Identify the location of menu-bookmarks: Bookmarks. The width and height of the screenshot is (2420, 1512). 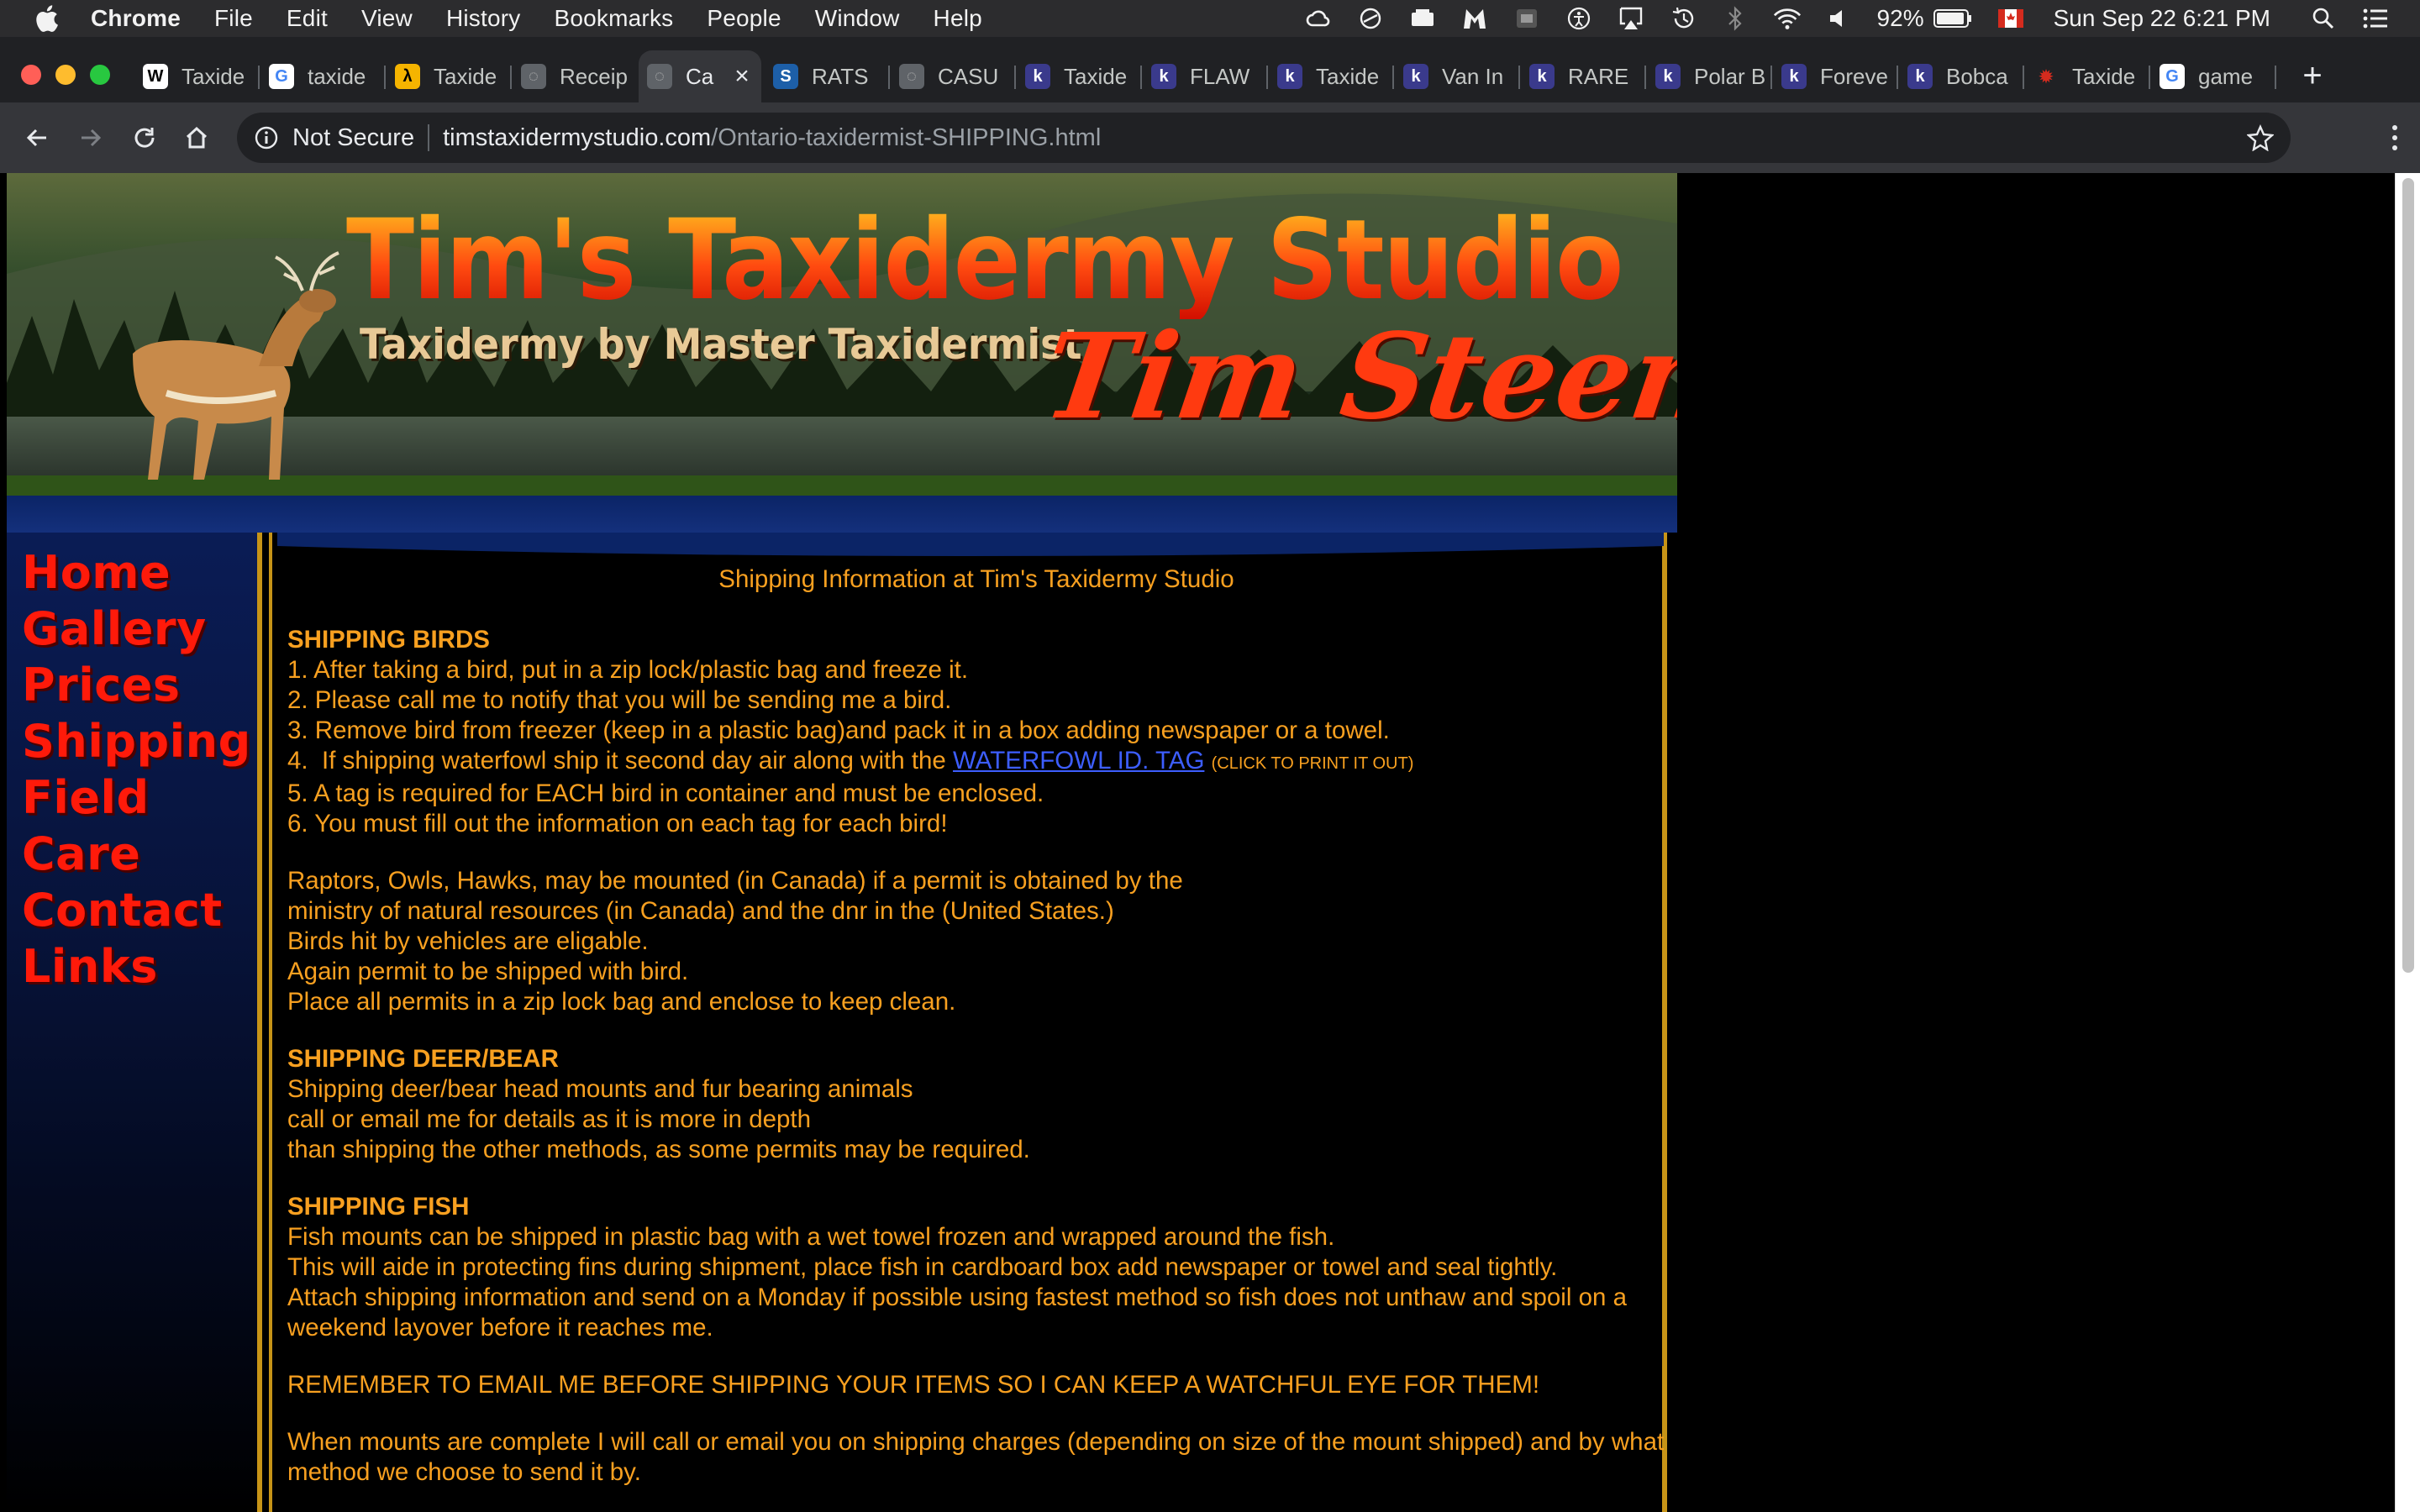
(614, 18).